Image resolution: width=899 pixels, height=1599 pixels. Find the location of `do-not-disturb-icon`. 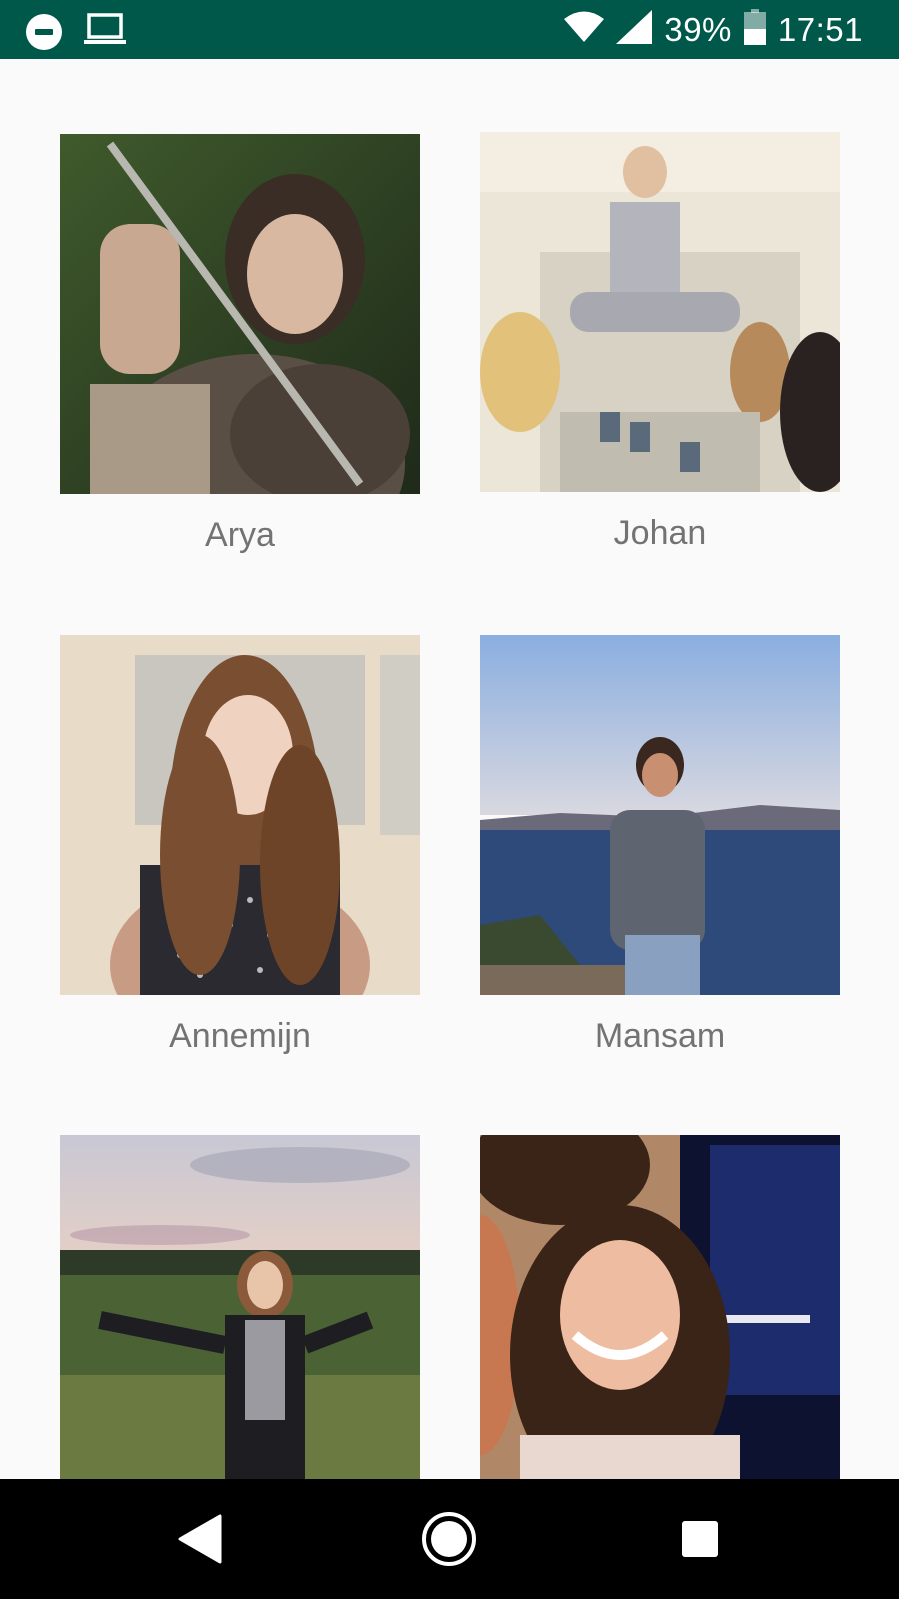

do-not-disturb-icon is located at coordinates (44, 31).